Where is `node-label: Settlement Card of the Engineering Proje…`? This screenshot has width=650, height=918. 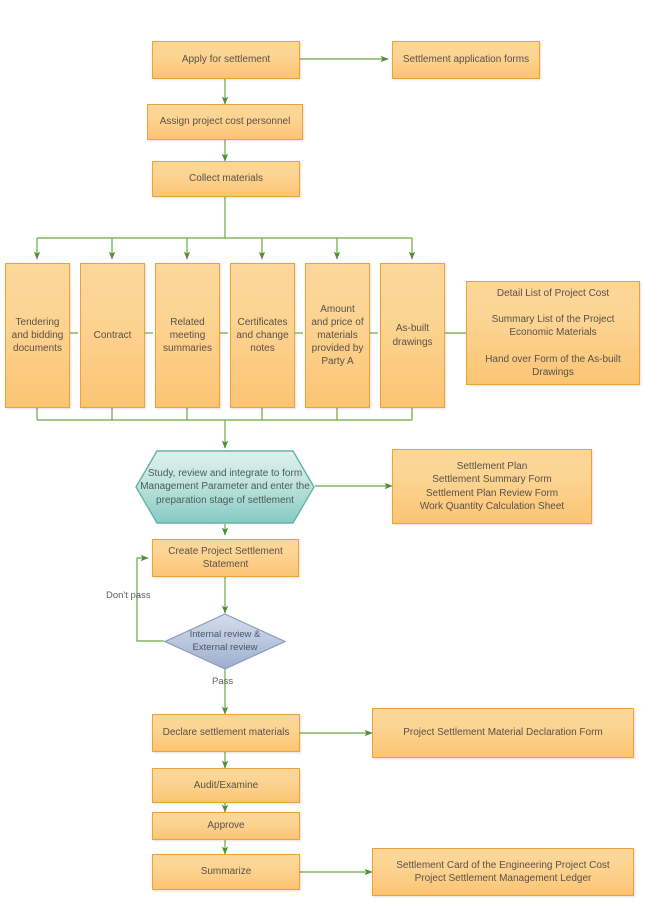 node-label: Settlement Card of the Engineering Proje… is located at coordinates (503, 871).